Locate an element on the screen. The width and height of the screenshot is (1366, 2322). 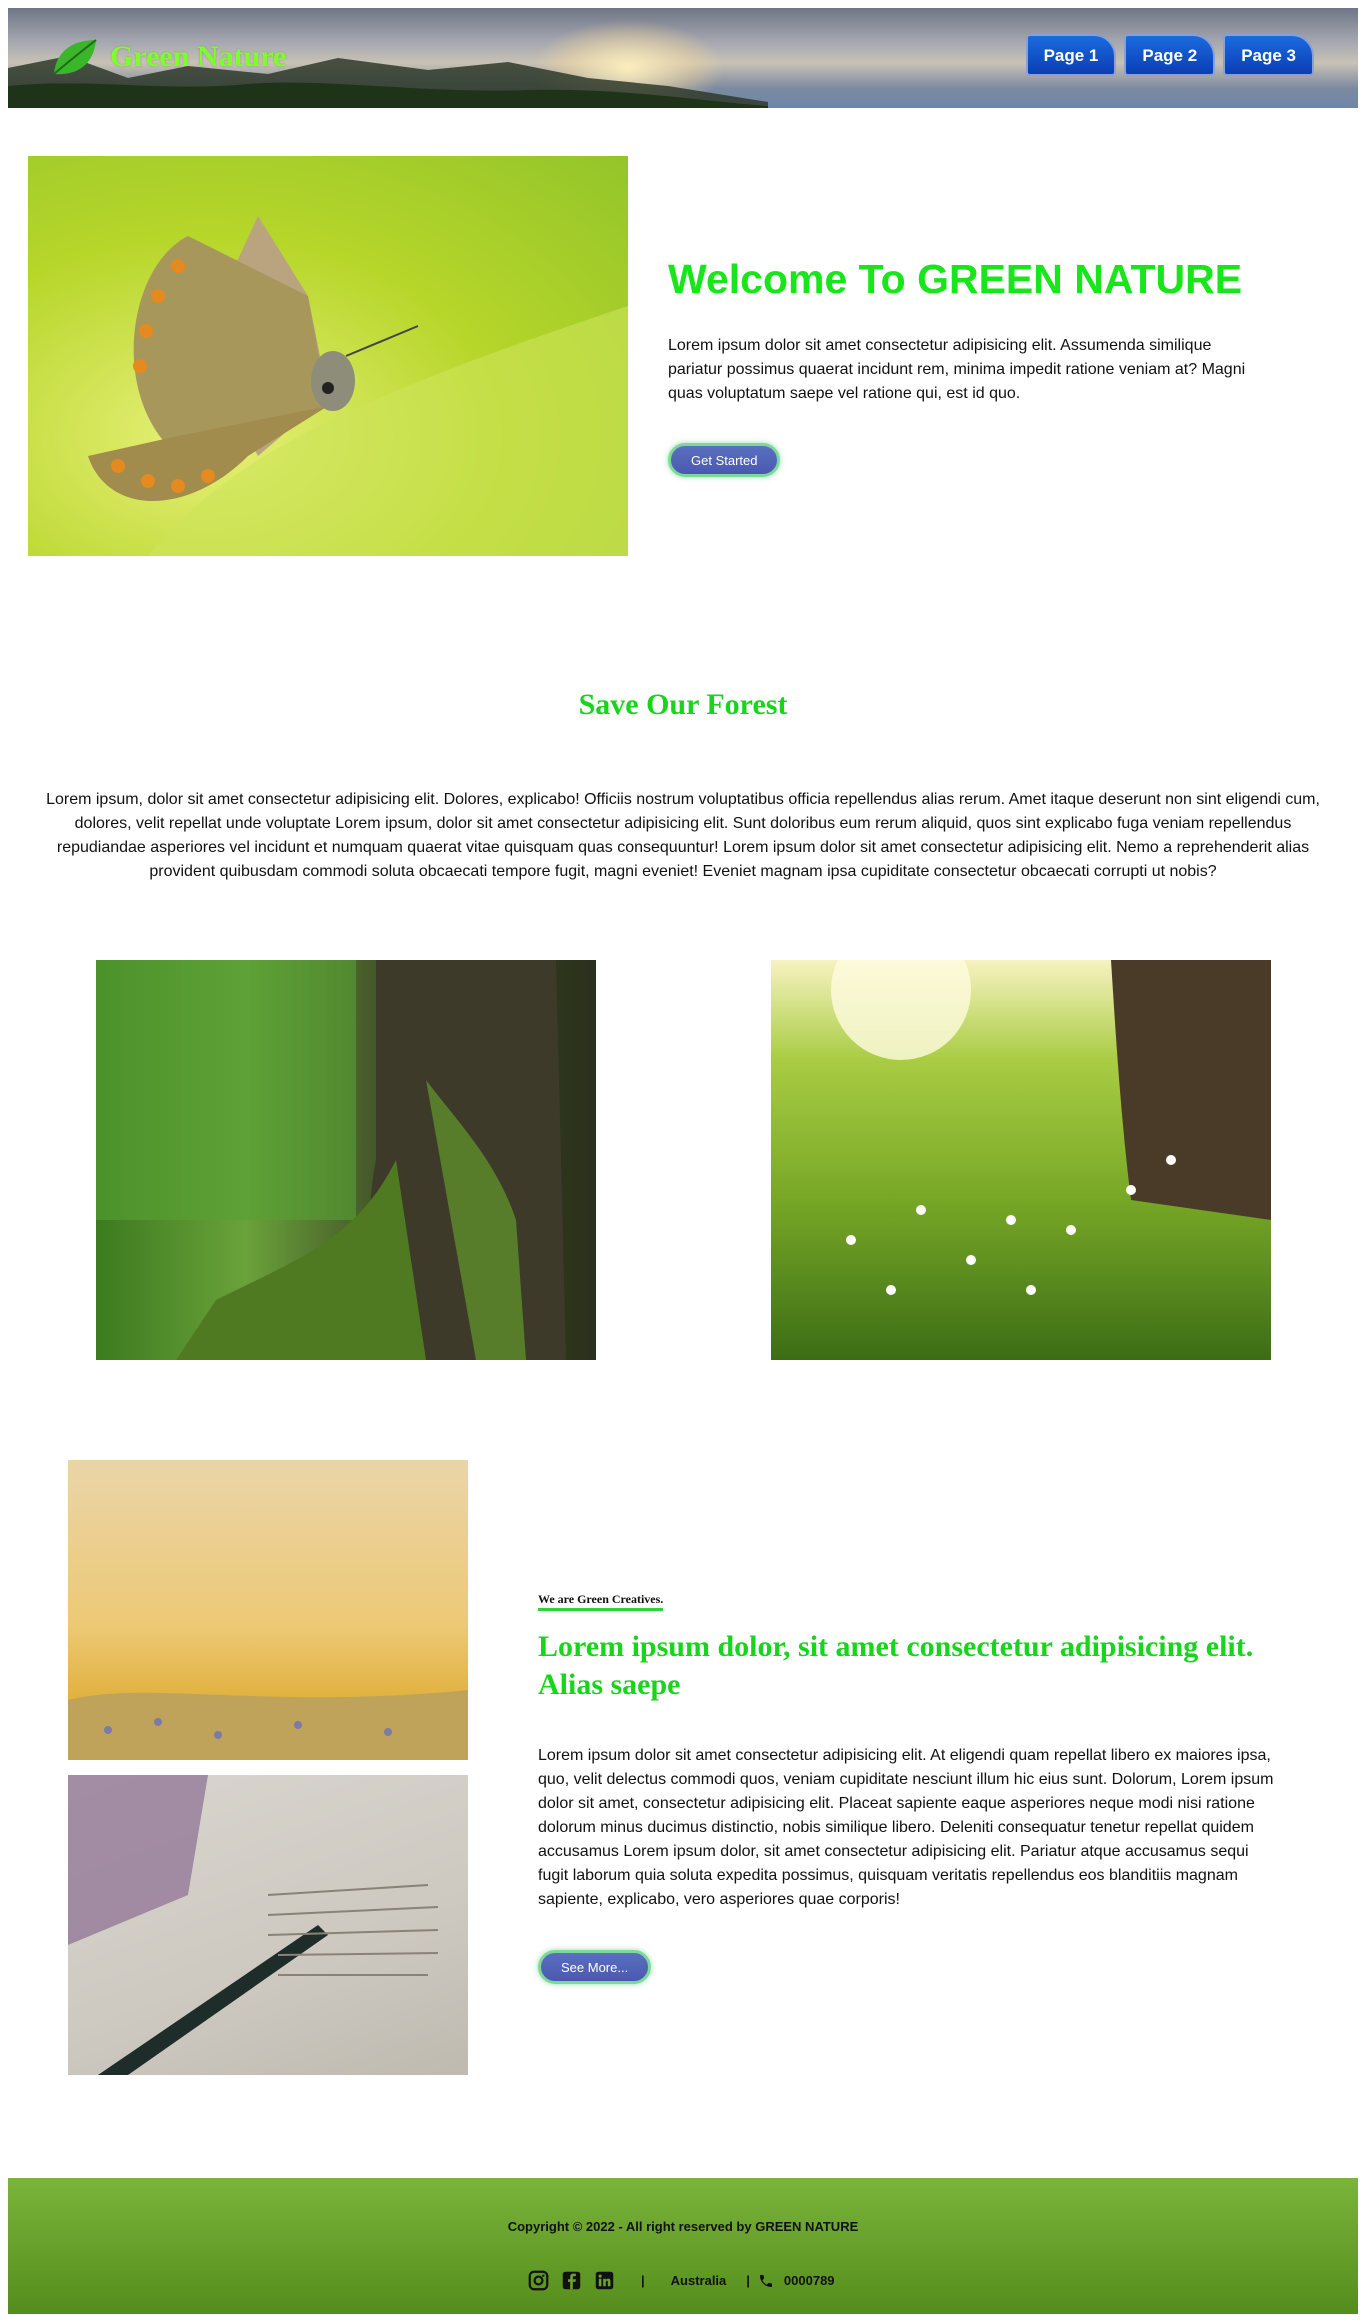
brand-logo: Green Nature is located at coordinates (168, 57).